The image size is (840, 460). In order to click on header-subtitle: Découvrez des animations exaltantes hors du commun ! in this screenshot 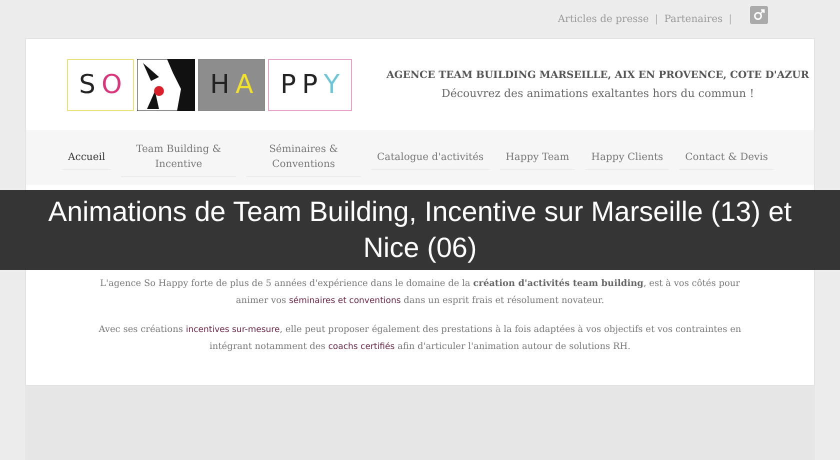, I will do `click(598, 93)`.